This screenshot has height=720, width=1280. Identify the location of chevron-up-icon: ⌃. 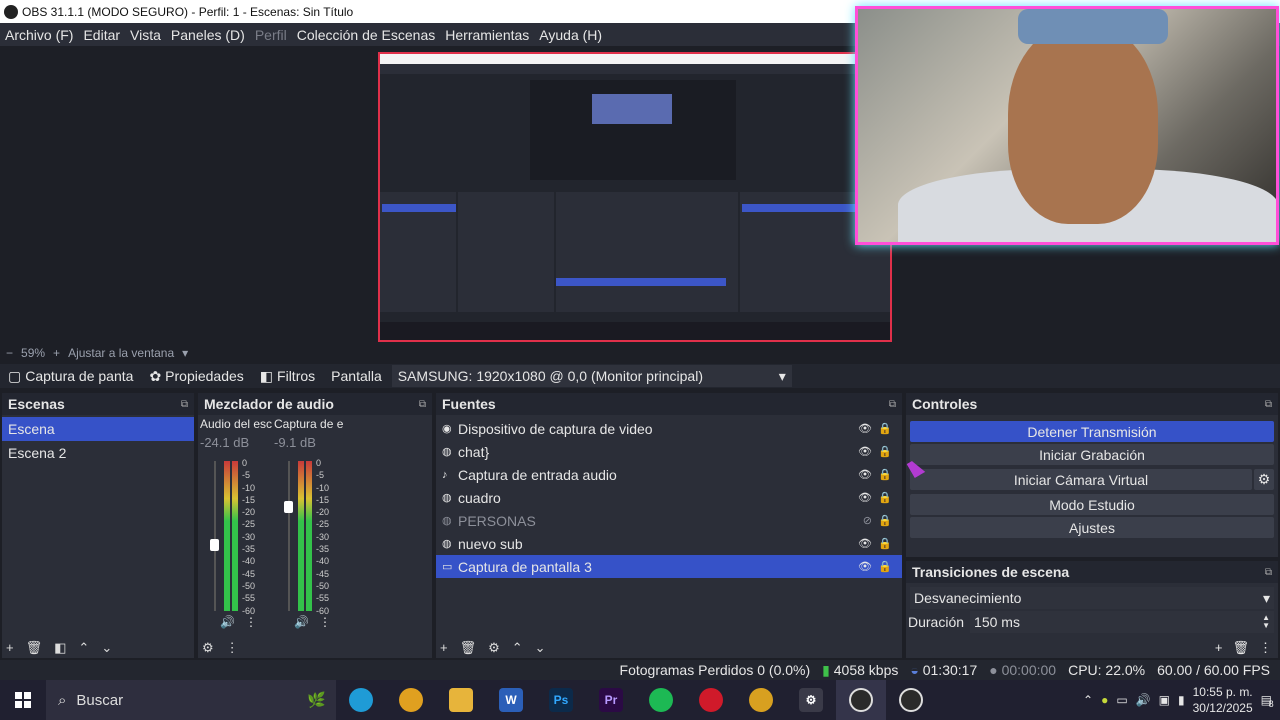
(1088, 700).